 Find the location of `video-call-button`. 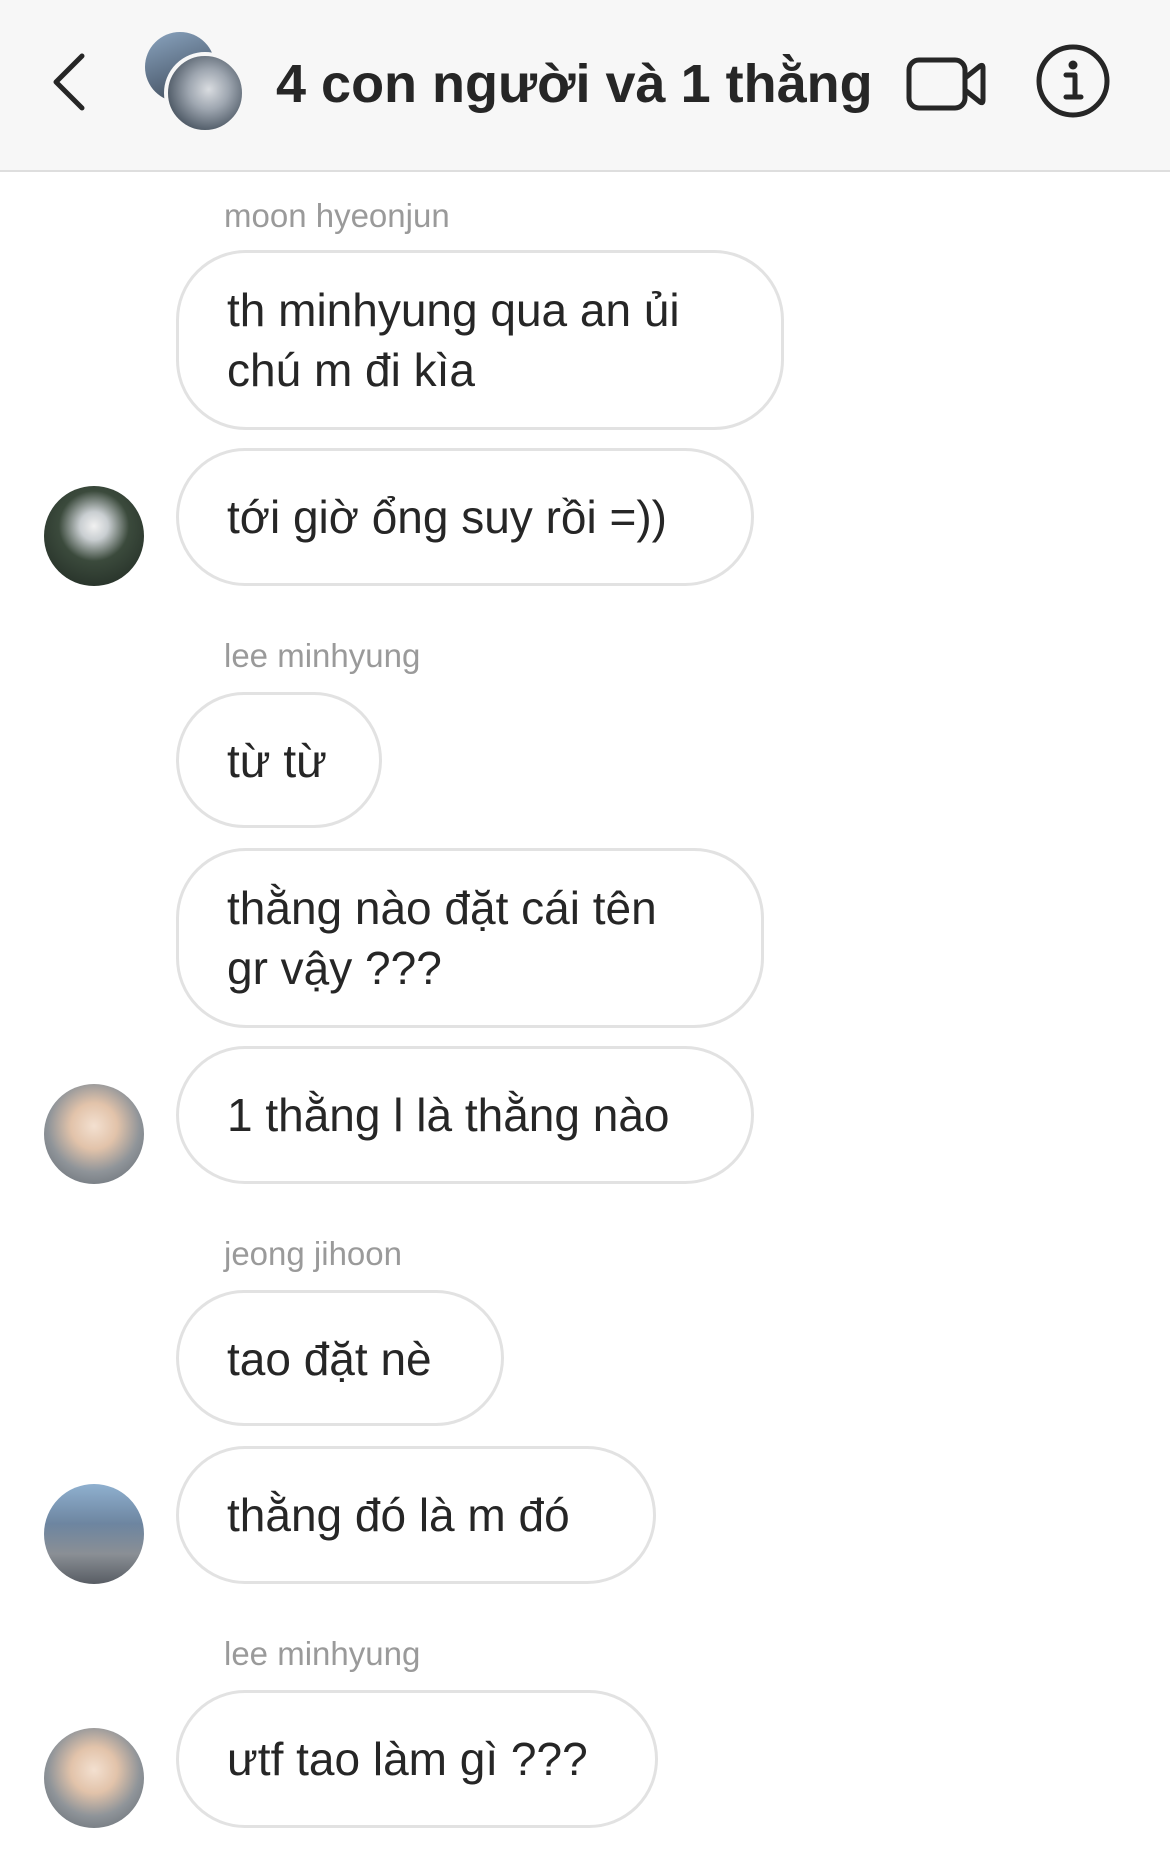

video-call-button is located at coordinates (946, 84).